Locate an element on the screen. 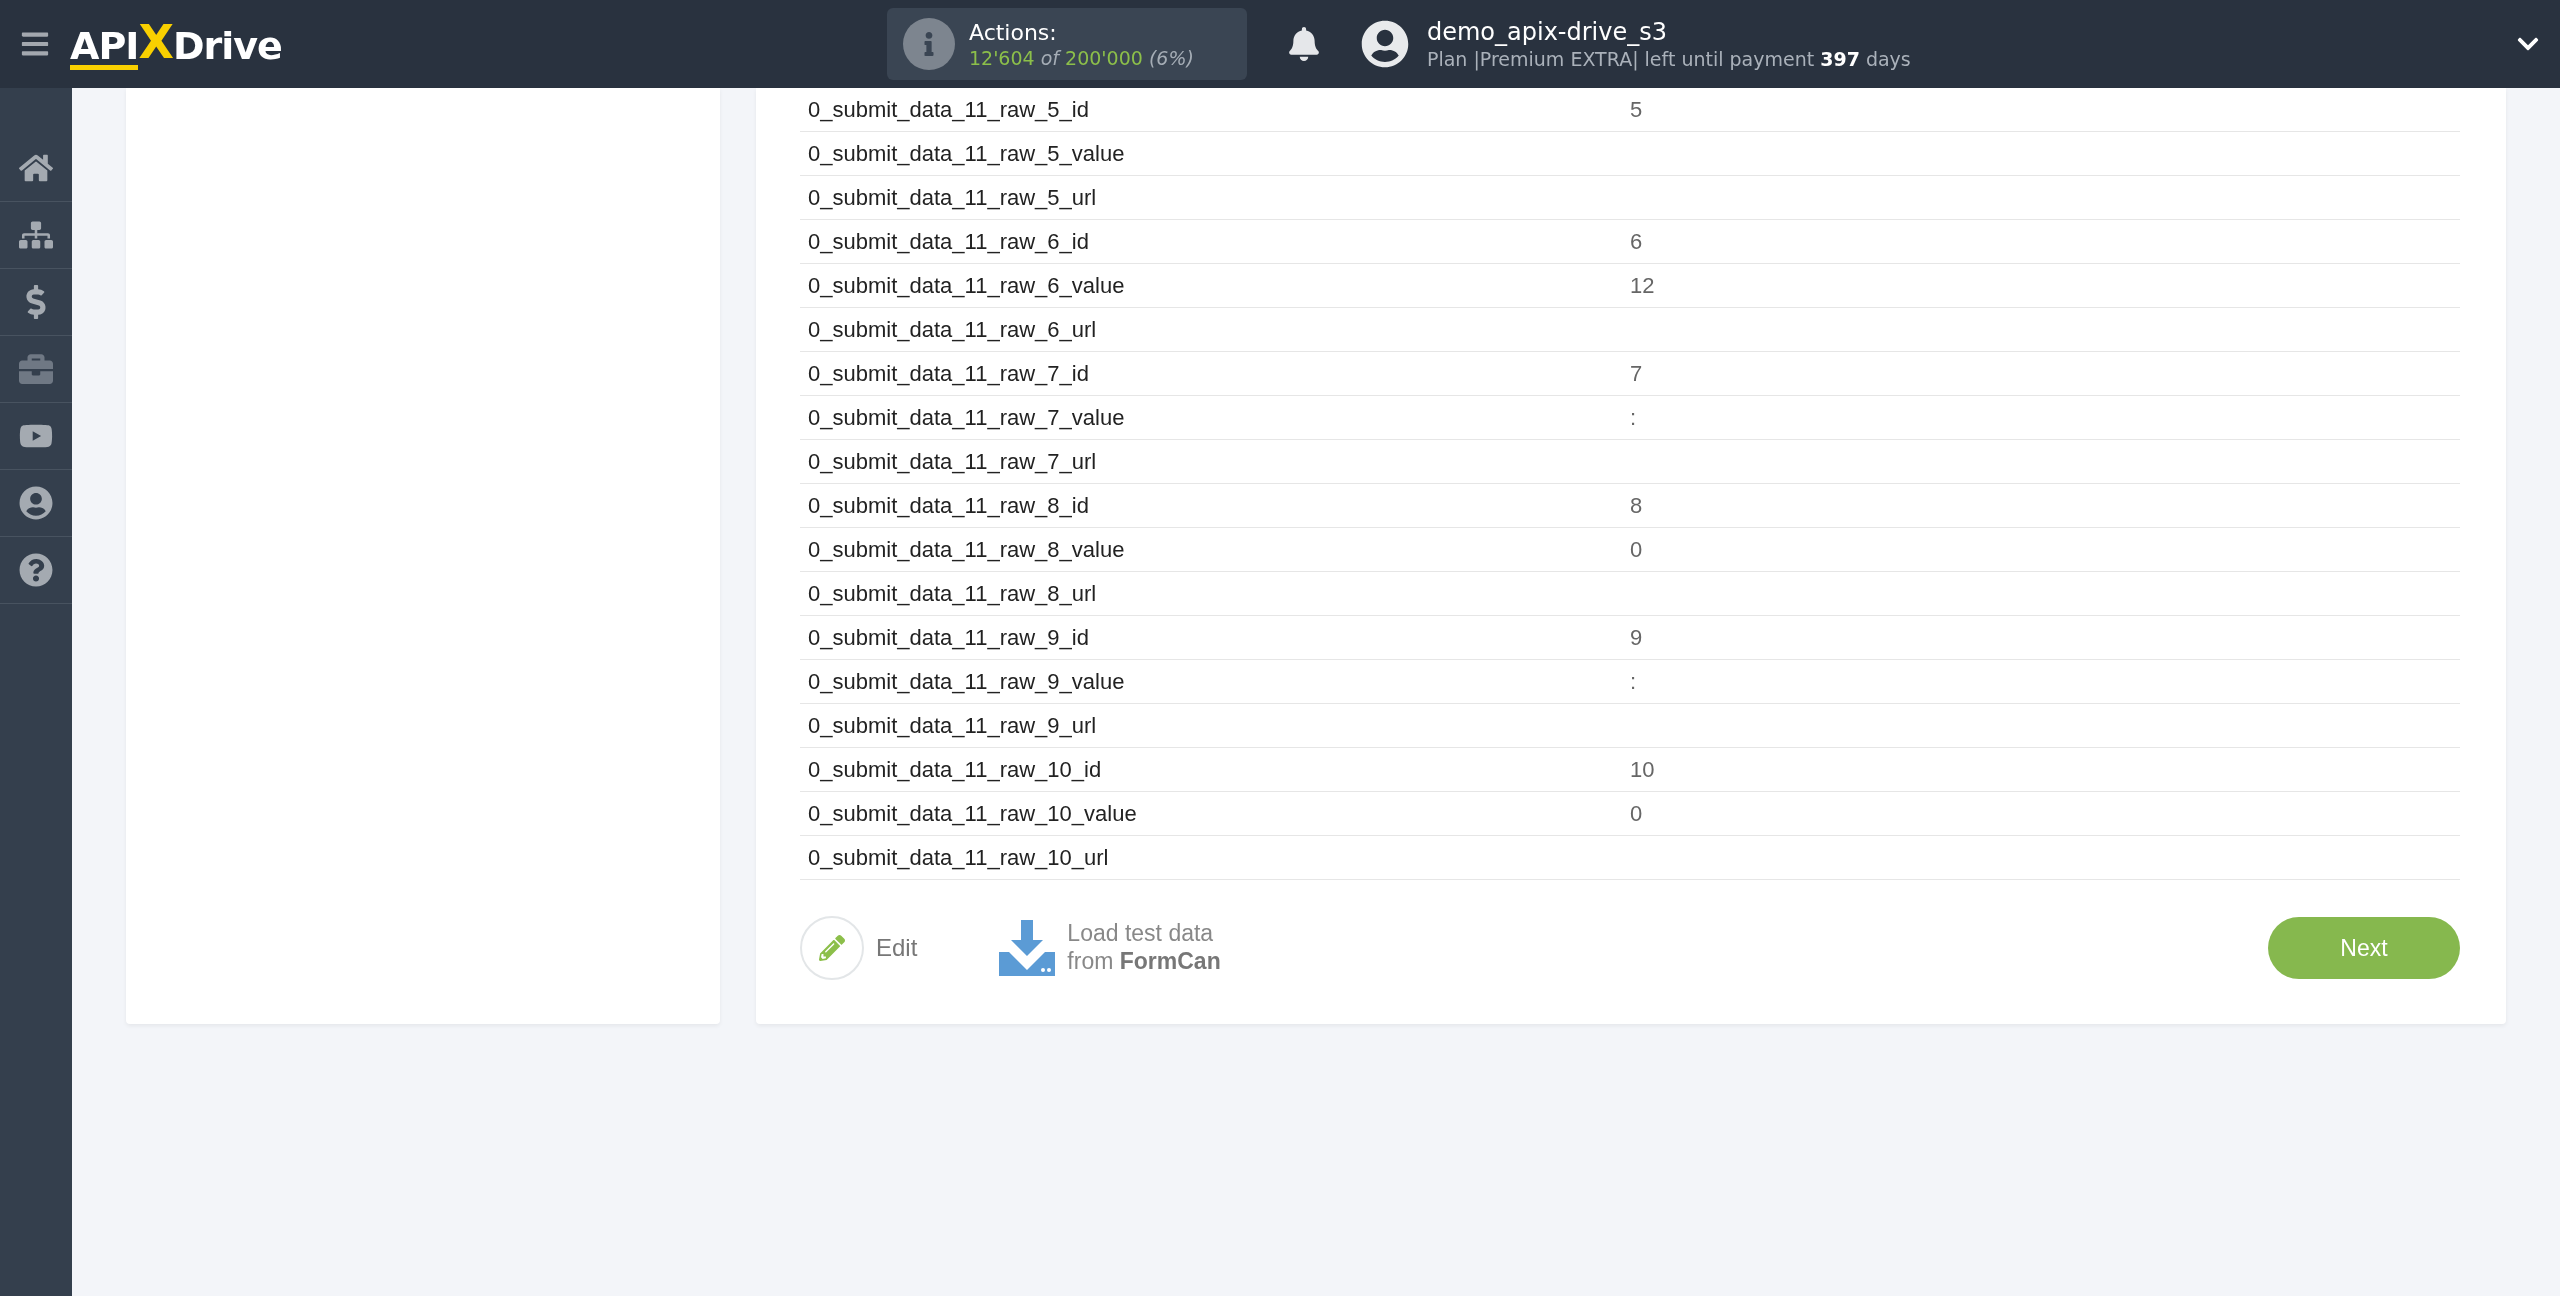  field-name: 0_submit_data_11_raw_7_value is located at coordinates (966, 417).